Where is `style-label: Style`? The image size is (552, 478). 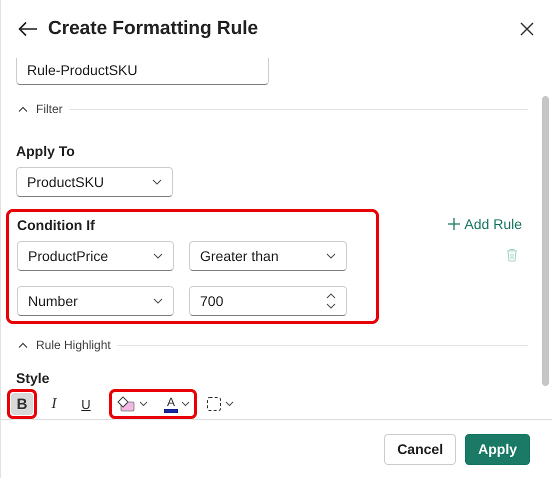 style-label: Style is located at coordinates (33, 378).